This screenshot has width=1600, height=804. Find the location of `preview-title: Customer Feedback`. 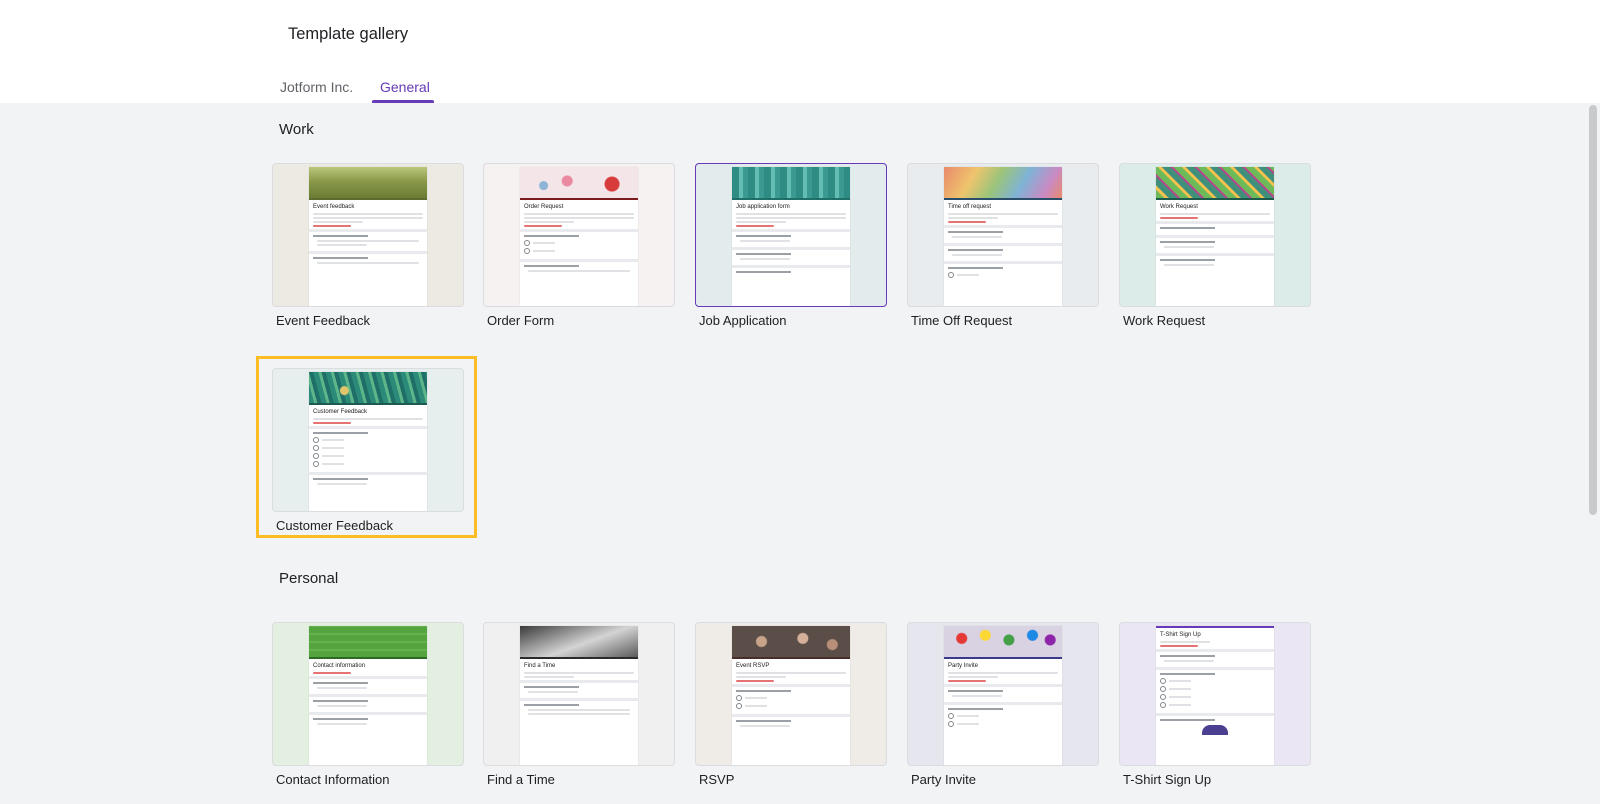

preview-title: Customer Feedback is located at coordinates (340, 412).